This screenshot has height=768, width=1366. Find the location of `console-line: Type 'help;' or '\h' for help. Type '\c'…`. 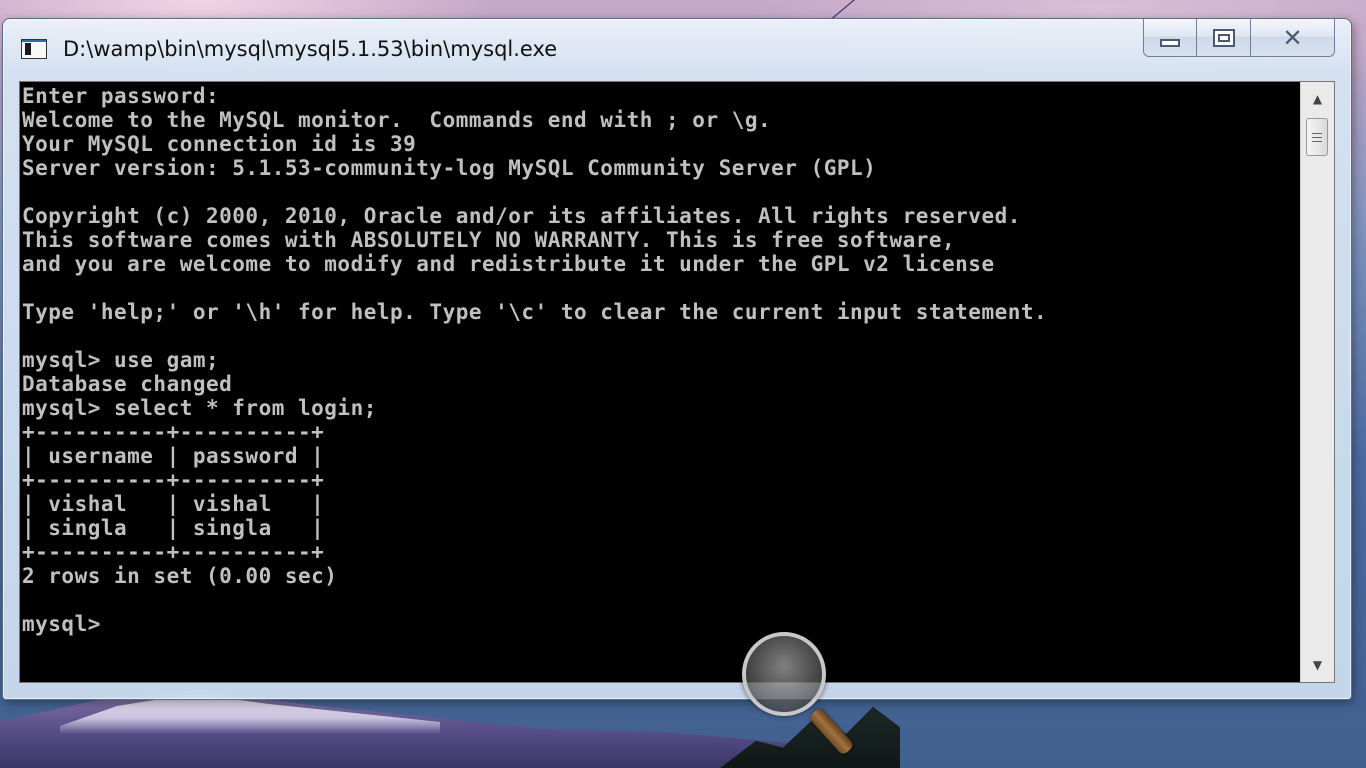

console-line: Type 'help;' or '\h' for help. Type '\c'… is located at coordinates (535, 312).